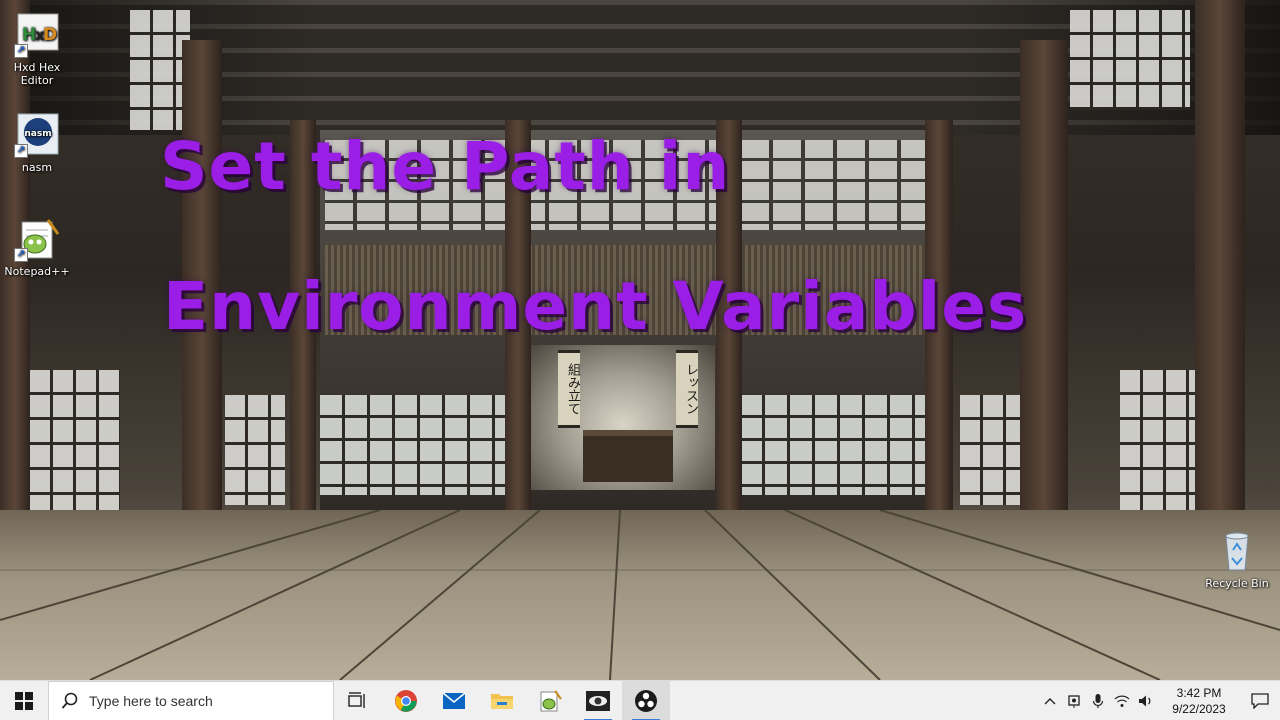 The height and width of the screenshot is (720, 1280). I want to click on svg-text: nasm, so click(37, 134).